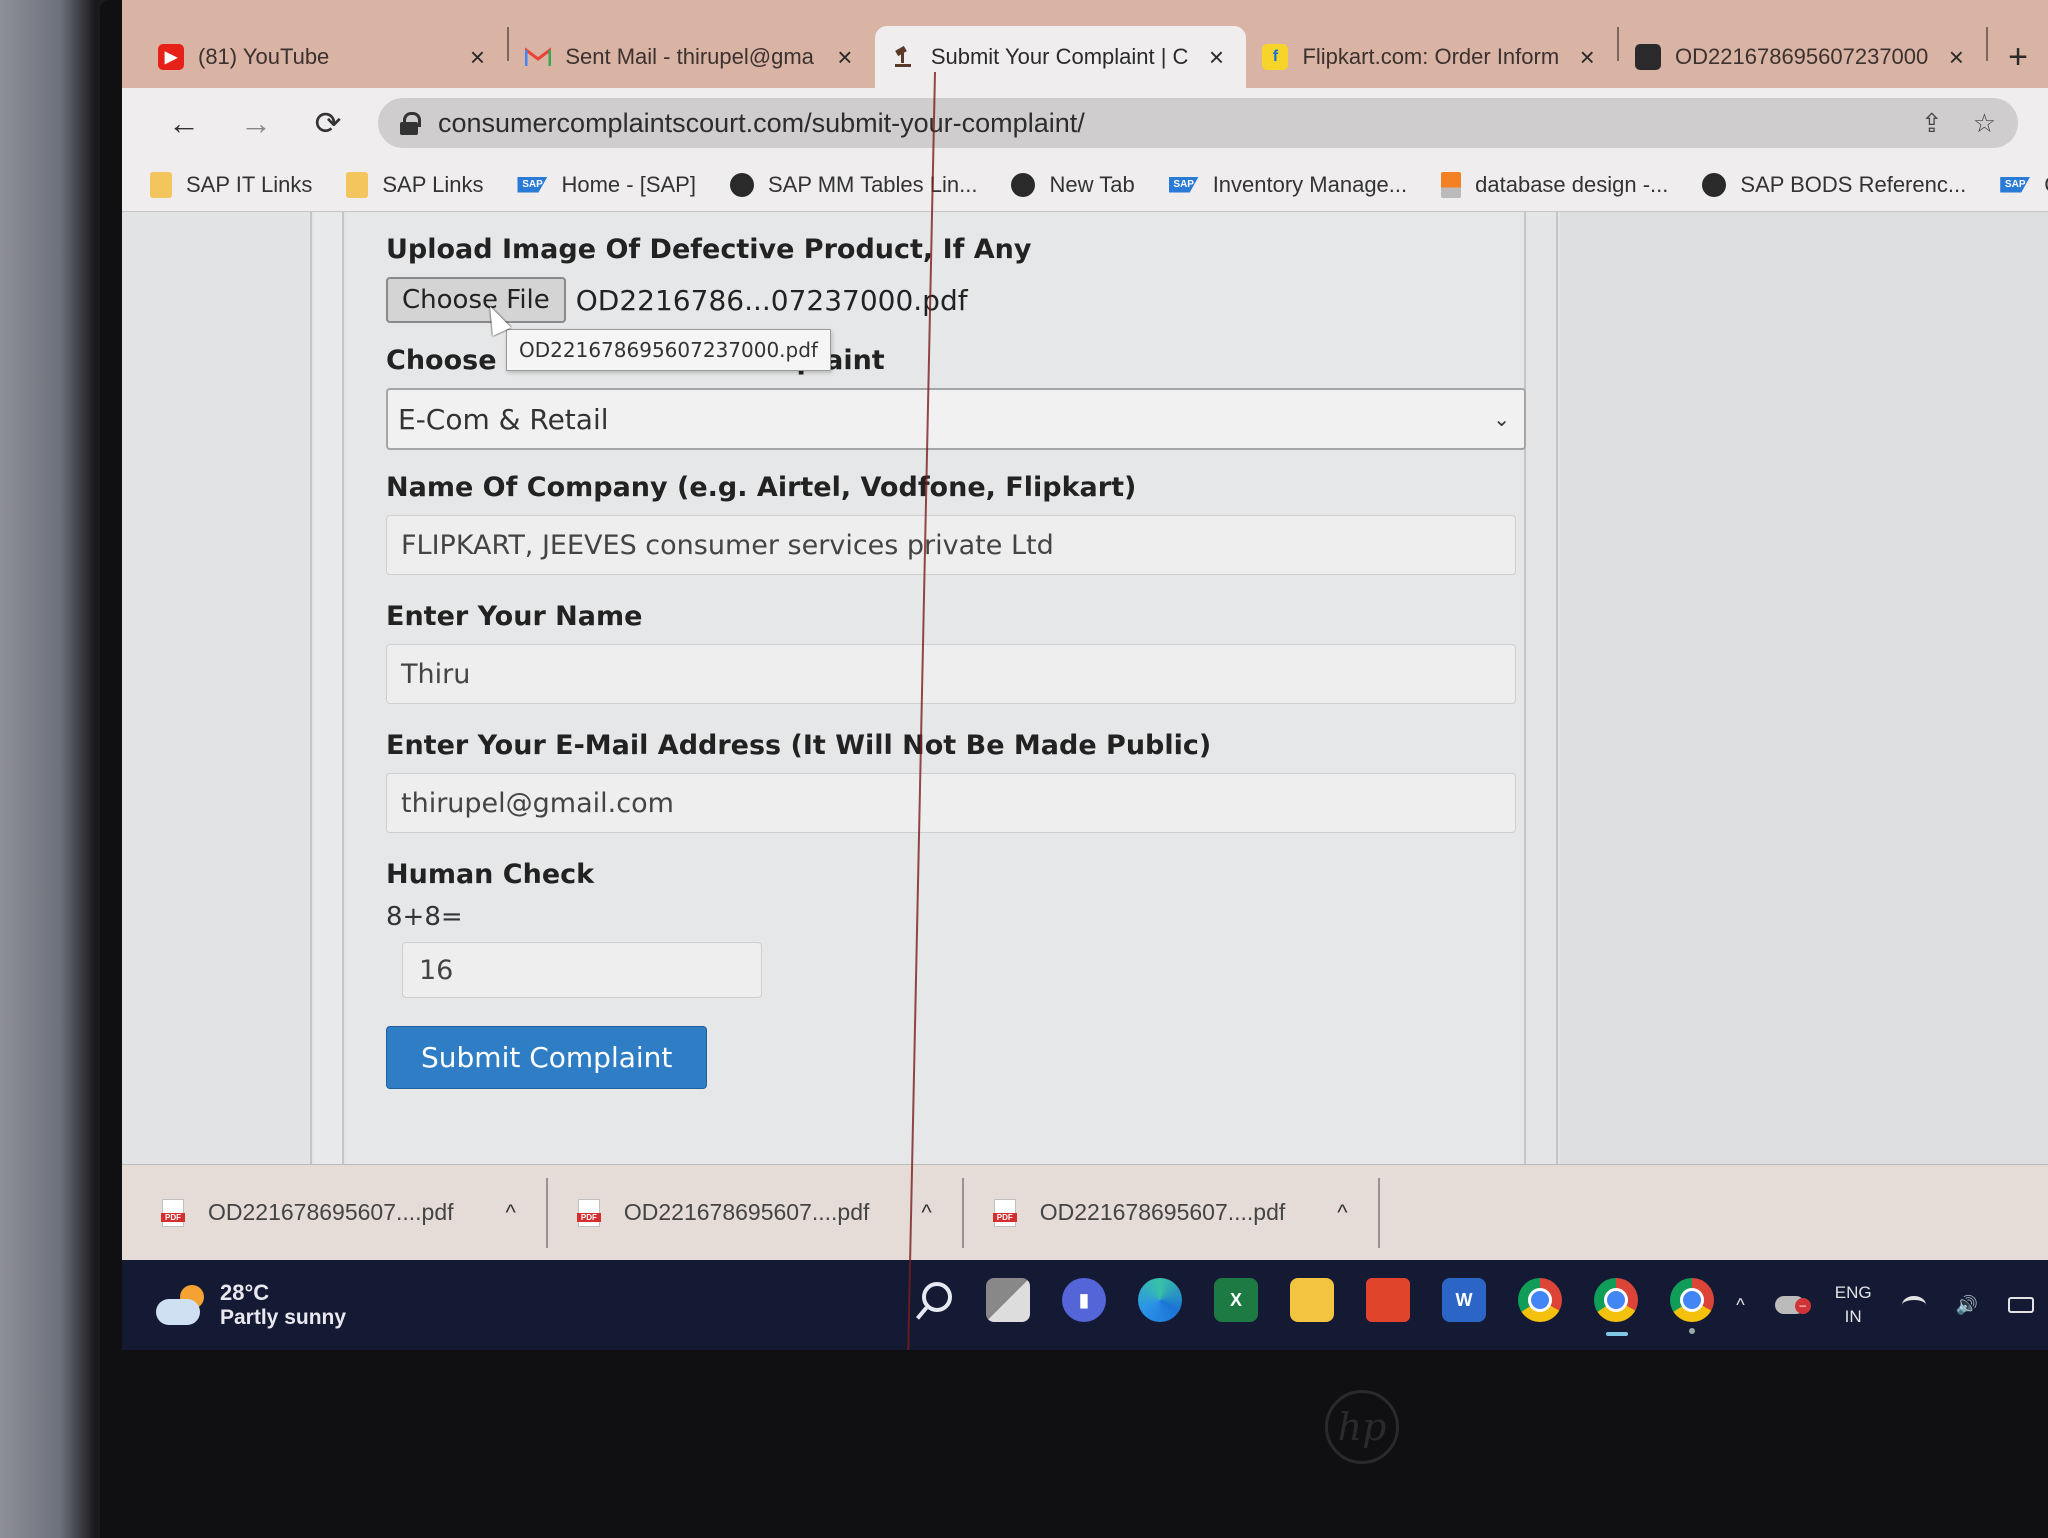  I want to click on star-icon: ☆, so click(1984, 123).